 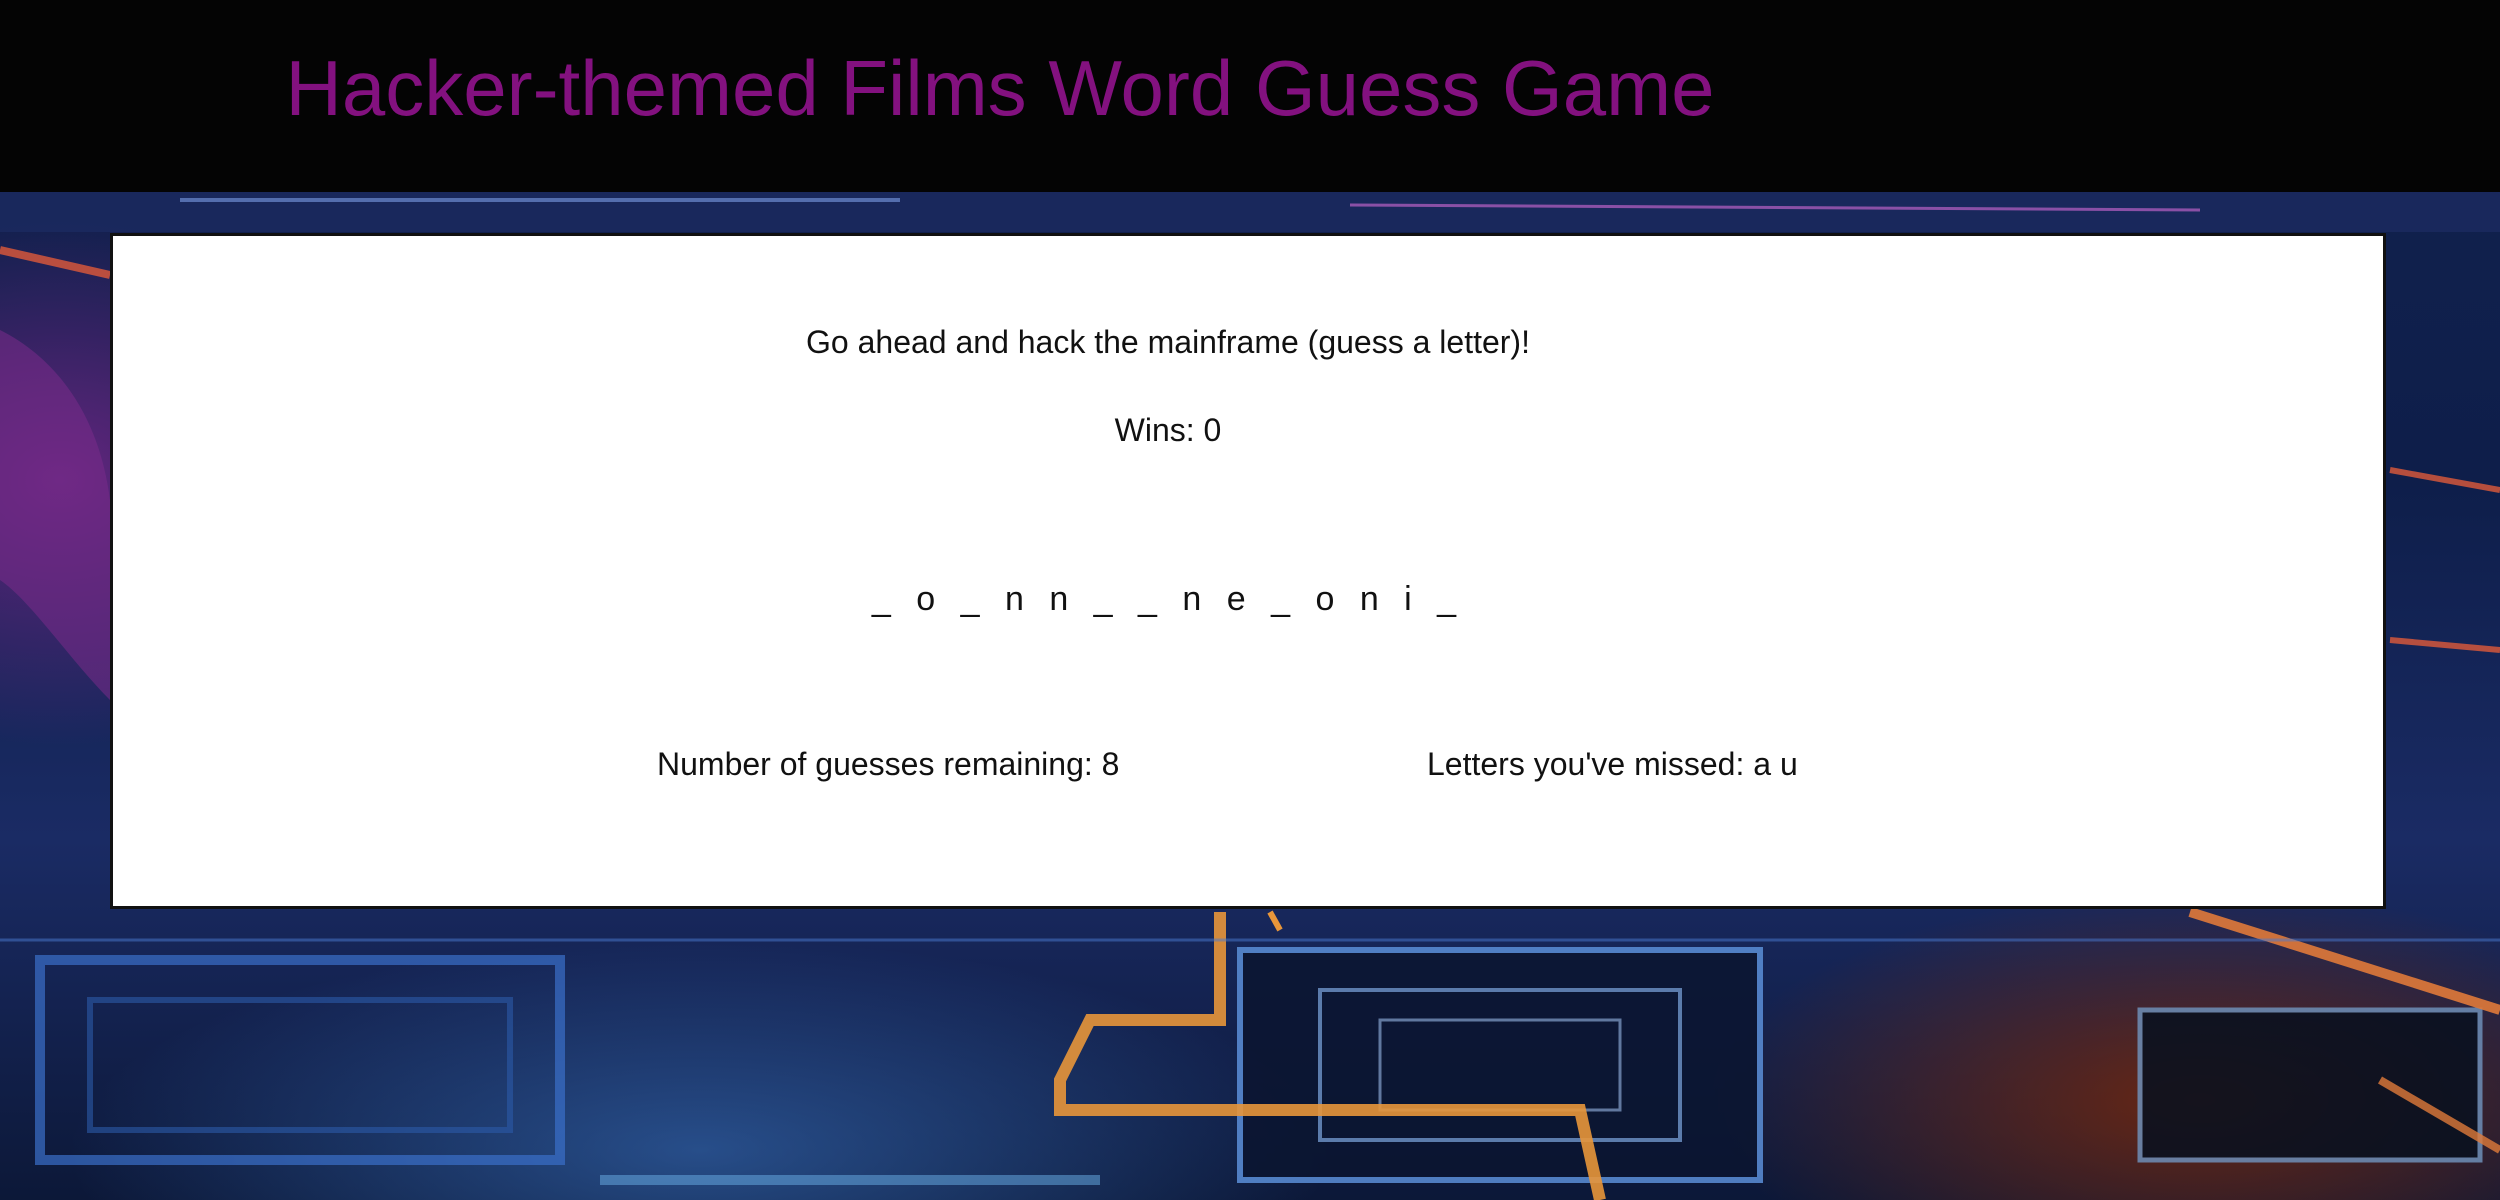 I want to click on guesses-remaining-label: Number of guesses remaining:, so click(x=879, y=764).